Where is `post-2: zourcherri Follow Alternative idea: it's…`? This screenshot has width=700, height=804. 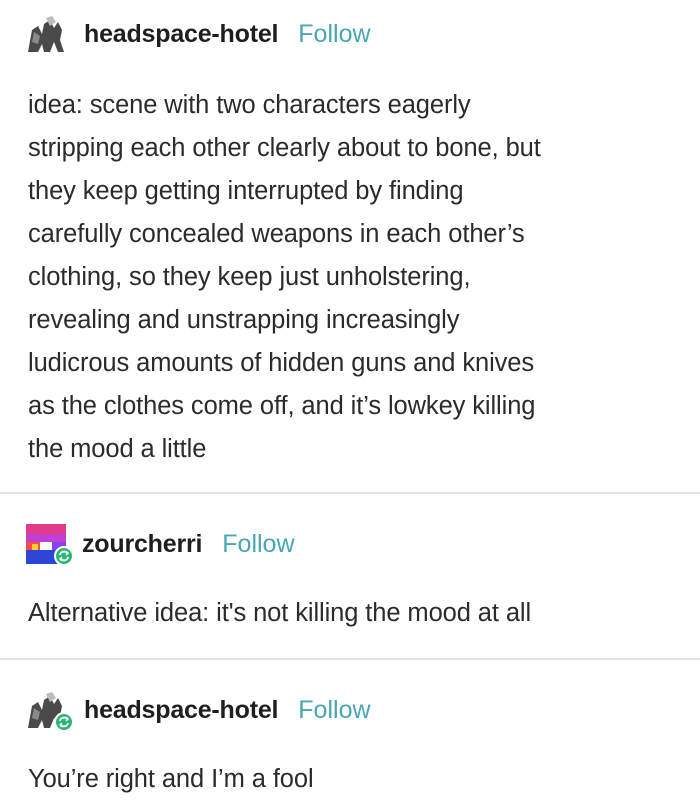
post-2: zourcherri Follow Alternative idea: it's… is located at coordinates (350, 578).